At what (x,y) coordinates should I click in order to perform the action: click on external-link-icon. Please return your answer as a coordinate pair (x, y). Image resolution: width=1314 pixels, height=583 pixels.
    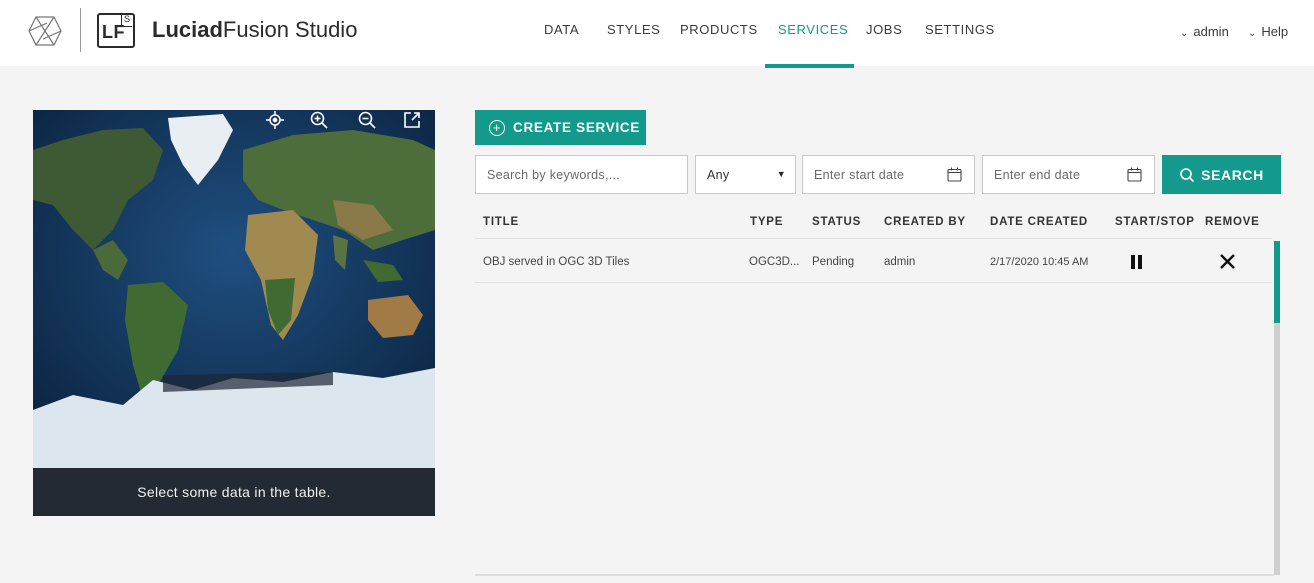
    Looking at the image, I should click on (412, 120).